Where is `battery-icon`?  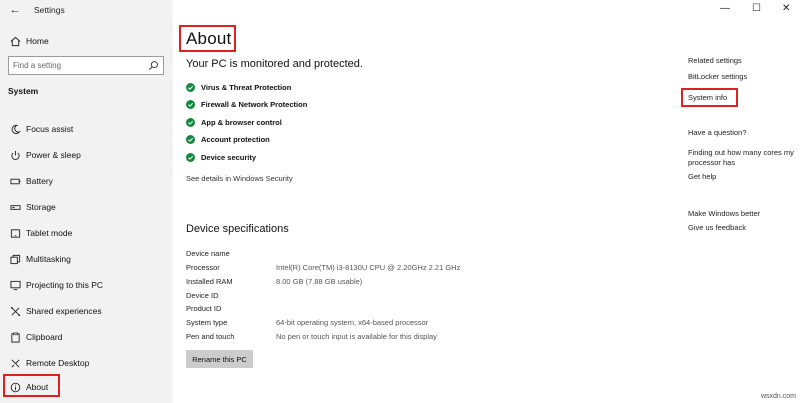 battery-icon is located at coordinates (15, 181).